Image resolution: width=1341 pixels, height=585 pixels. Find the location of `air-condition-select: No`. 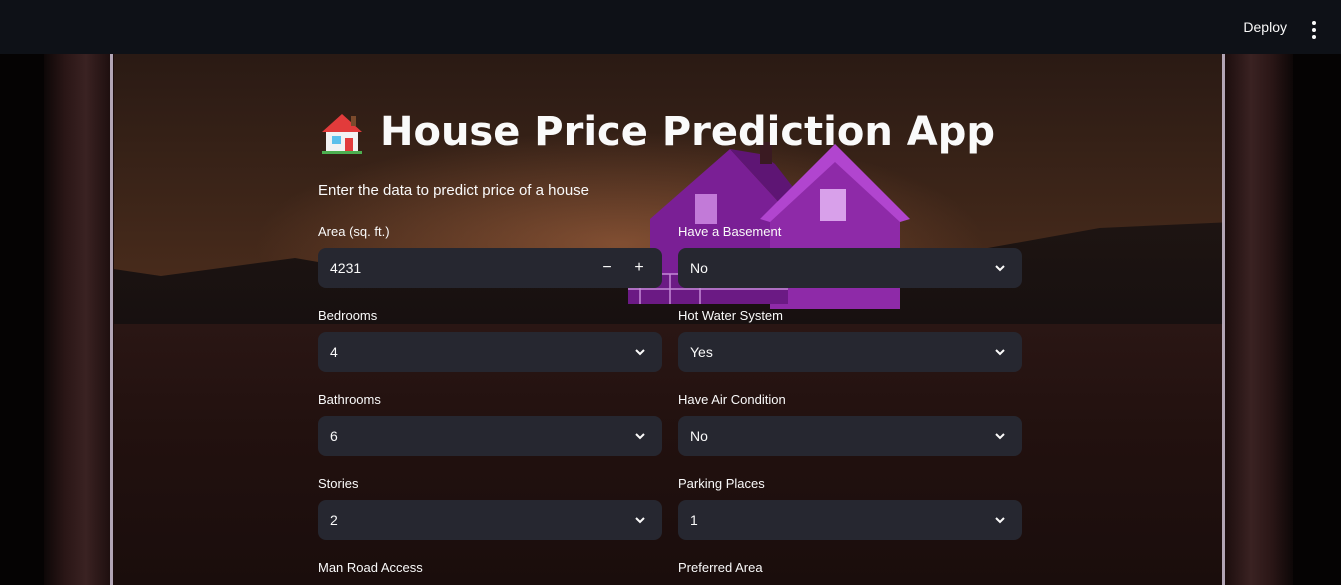

air-condition-select: No is located at coordinates (850, 436).